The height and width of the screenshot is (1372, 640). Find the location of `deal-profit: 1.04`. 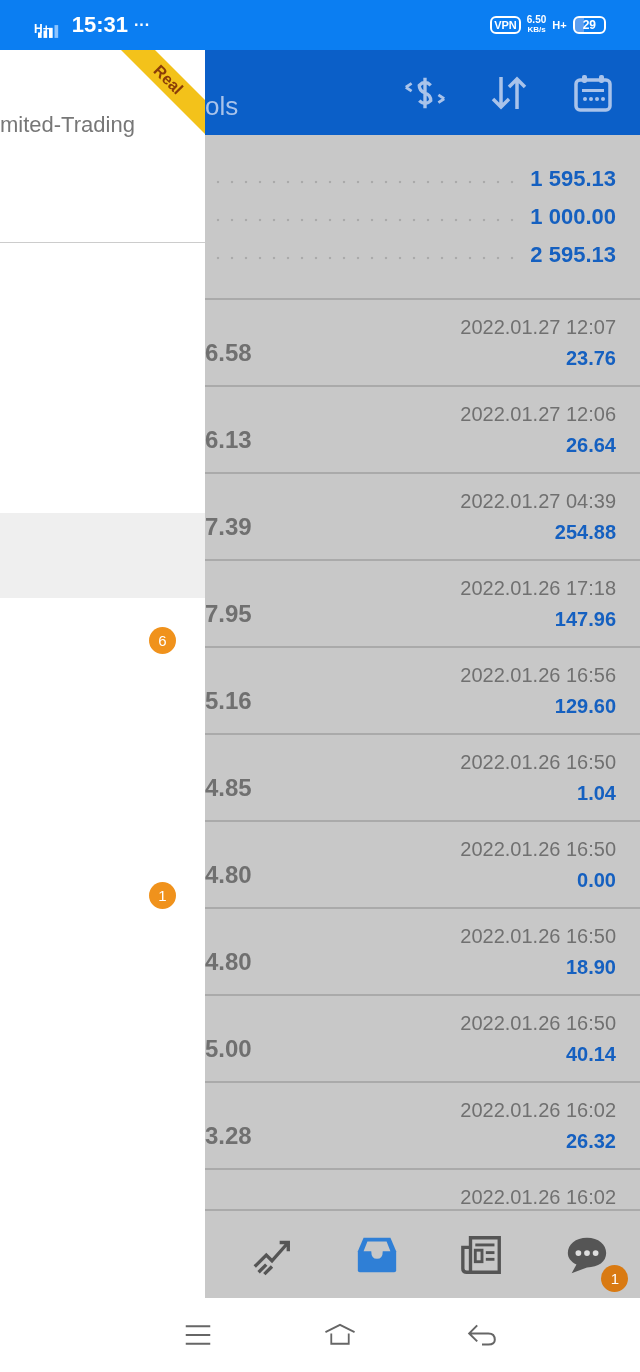

deal-profit: 1.04 is located at coordinates (596, 793).